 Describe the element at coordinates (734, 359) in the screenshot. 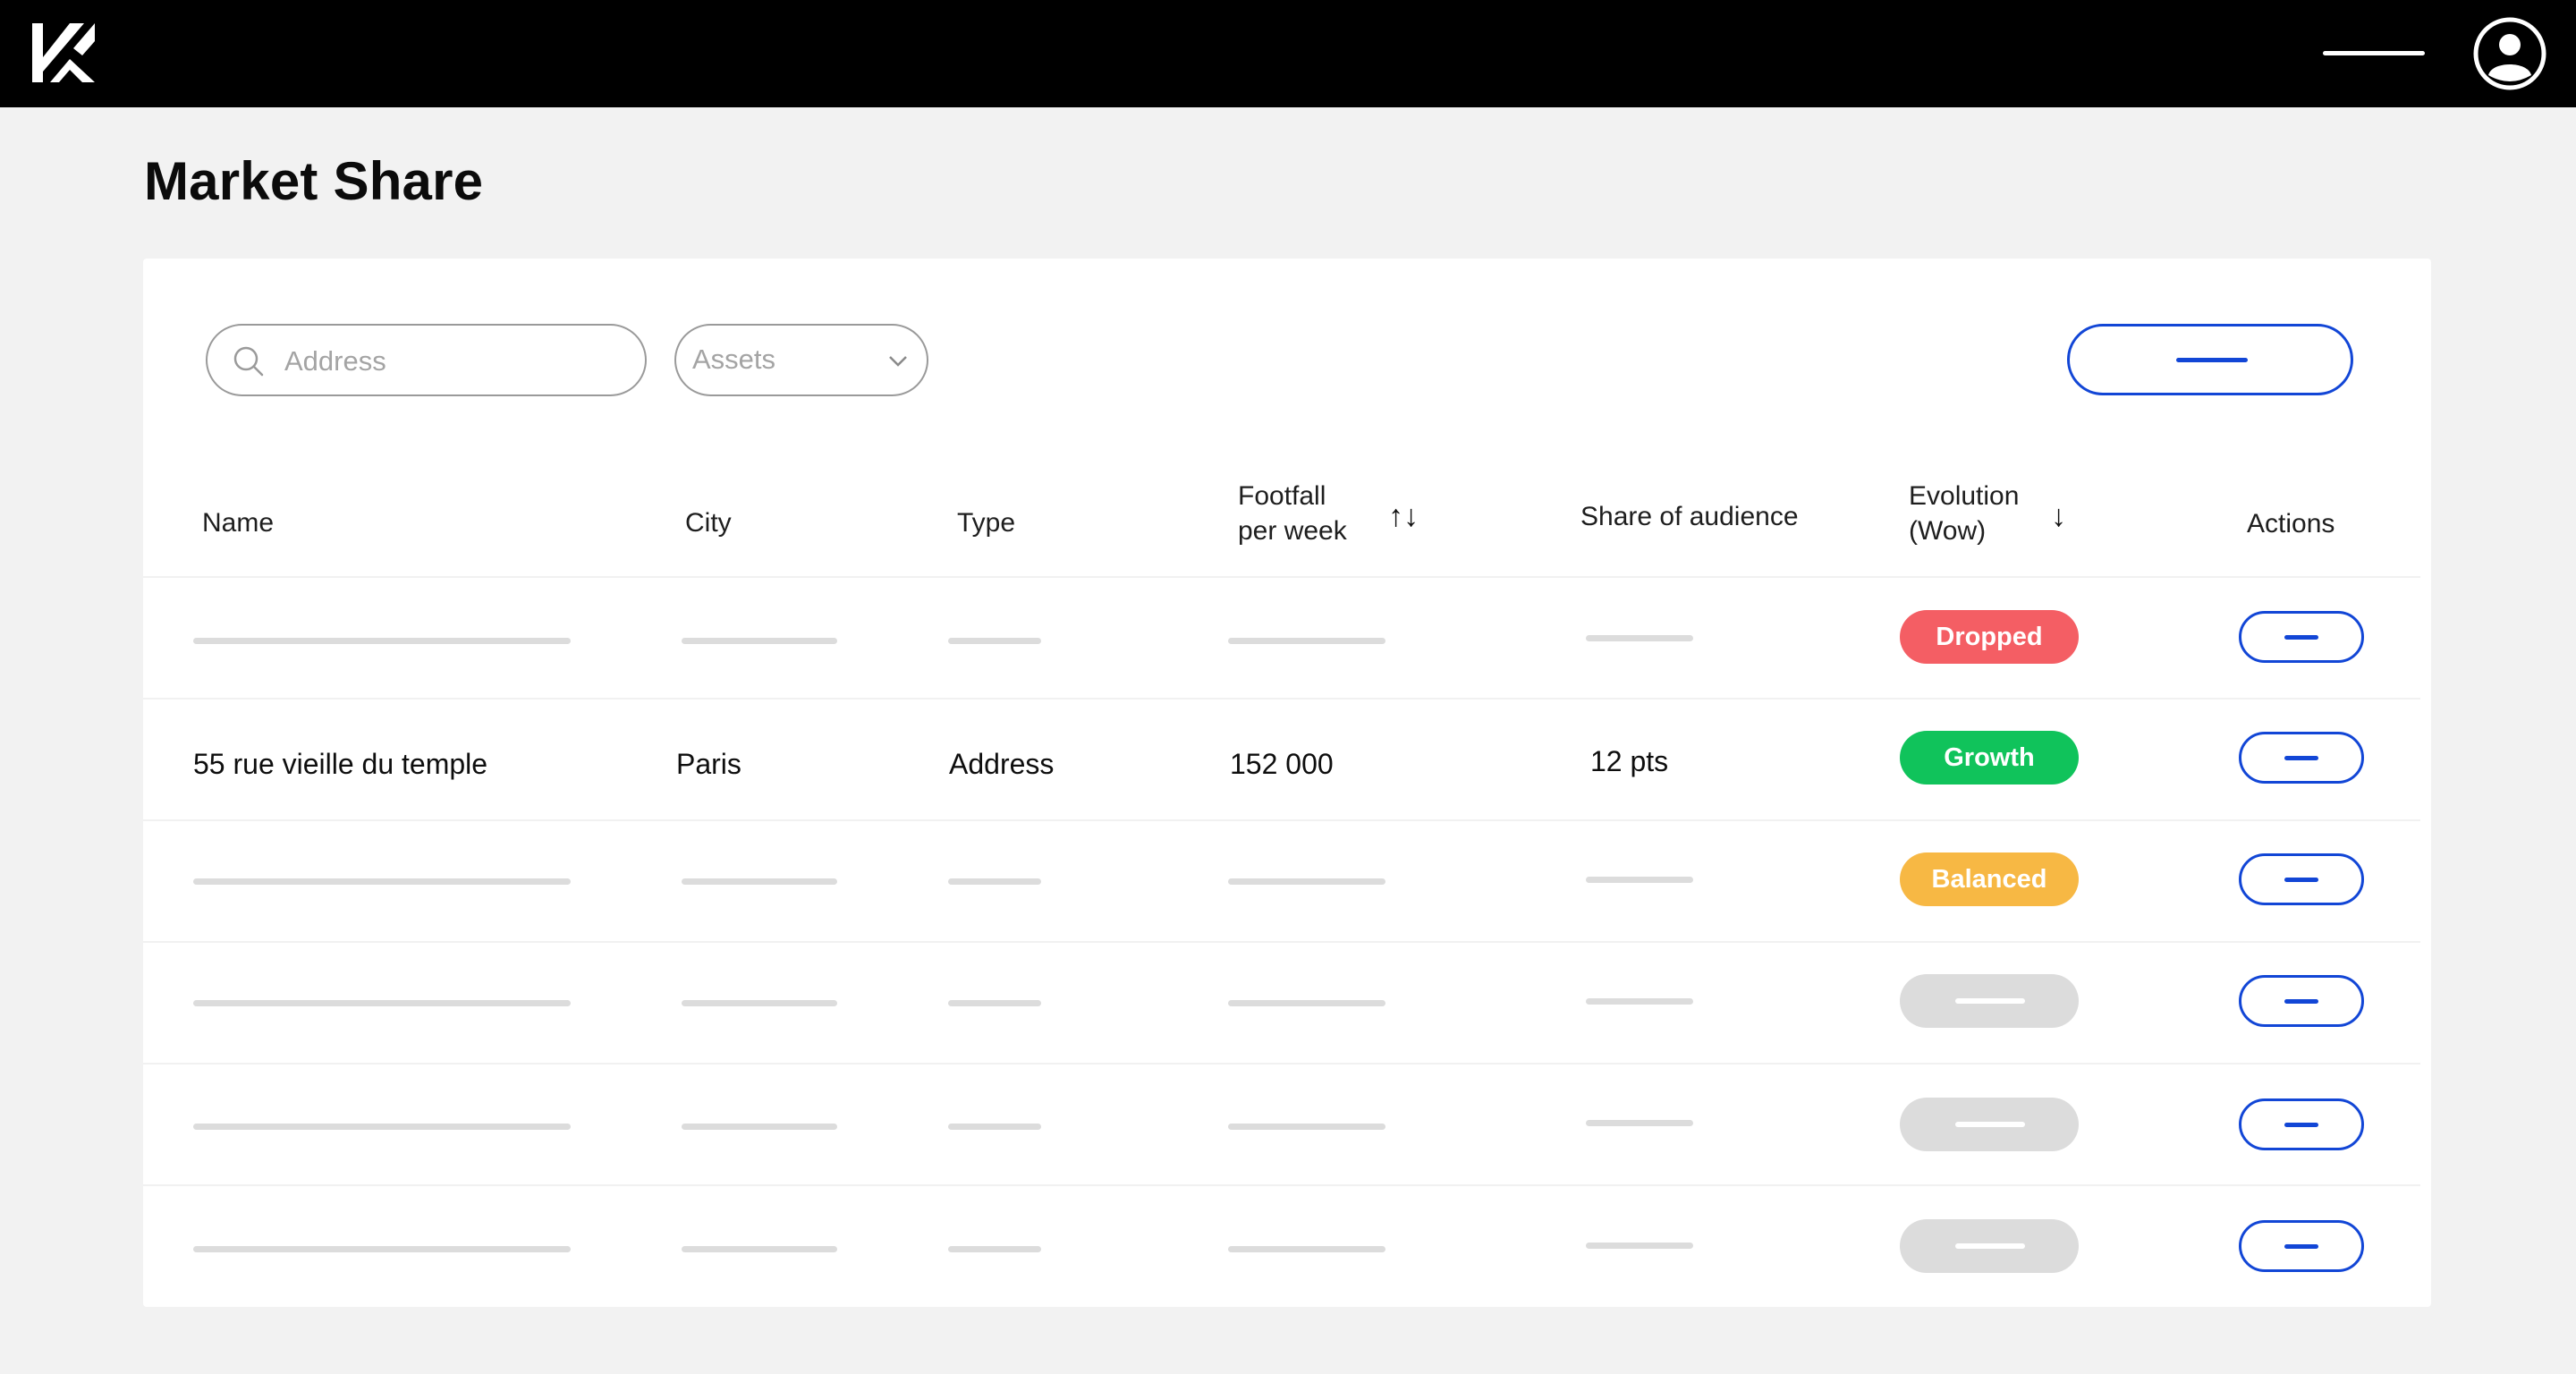

I see `assets-select-value: Assets` at that location.